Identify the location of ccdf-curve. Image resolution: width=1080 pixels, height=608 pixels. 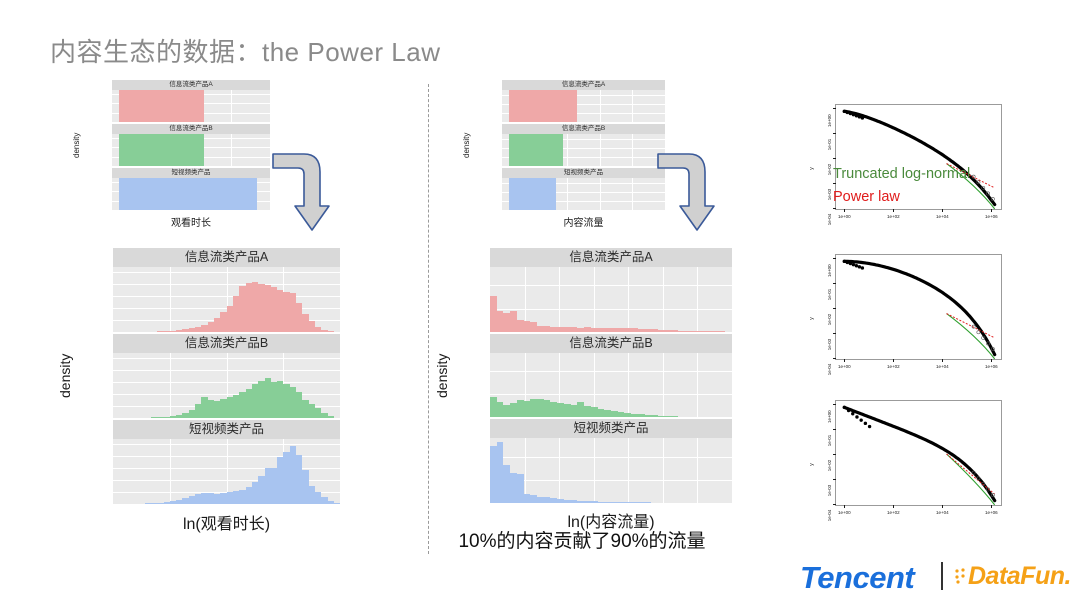
(919, 309).